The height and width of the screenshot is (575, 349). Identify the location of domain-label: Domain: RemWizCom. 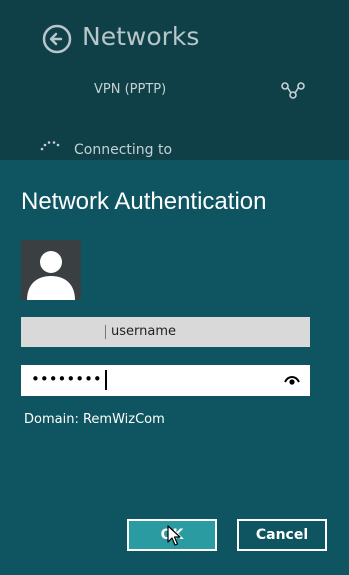
(94, 419).